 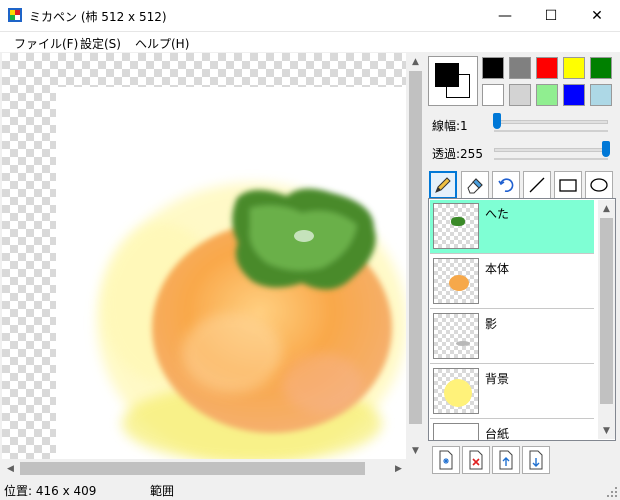 I want to click on horizontal-scrollbar: ◀ ▶, so click(x=204, y=468).